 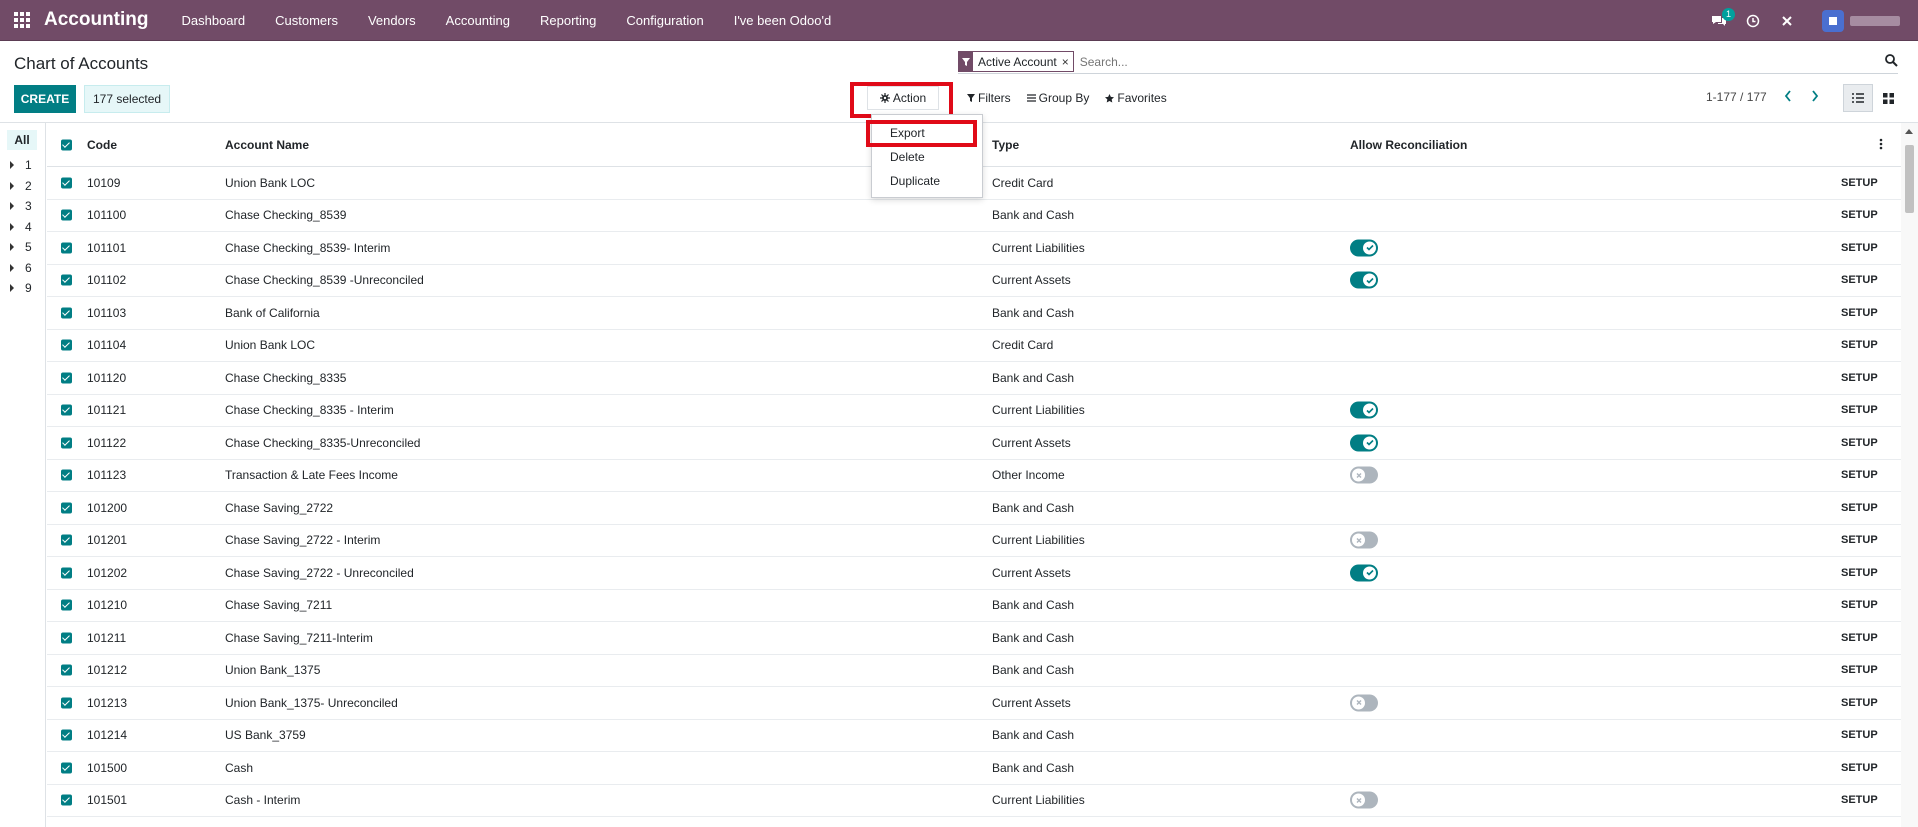 I want to click on close-icon, so click(x=1787, y=20).